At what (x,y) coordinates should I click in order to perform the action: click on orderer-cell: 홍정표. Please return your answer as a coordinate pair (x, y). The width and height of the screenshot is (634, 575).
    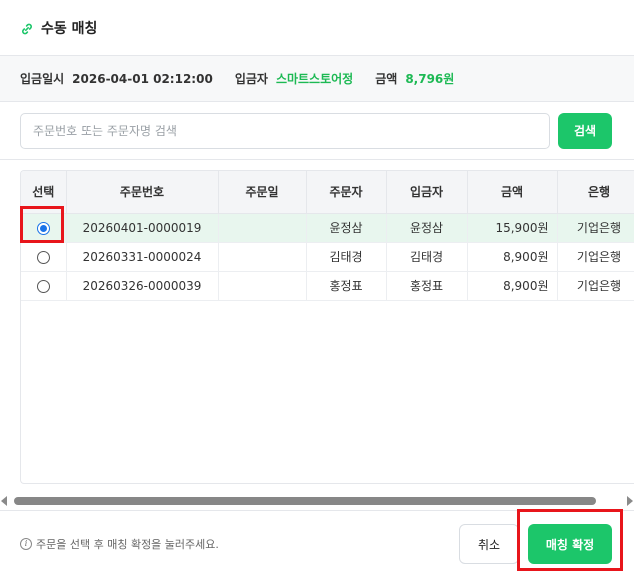
    Looking at the image, I should click on (346, 286).